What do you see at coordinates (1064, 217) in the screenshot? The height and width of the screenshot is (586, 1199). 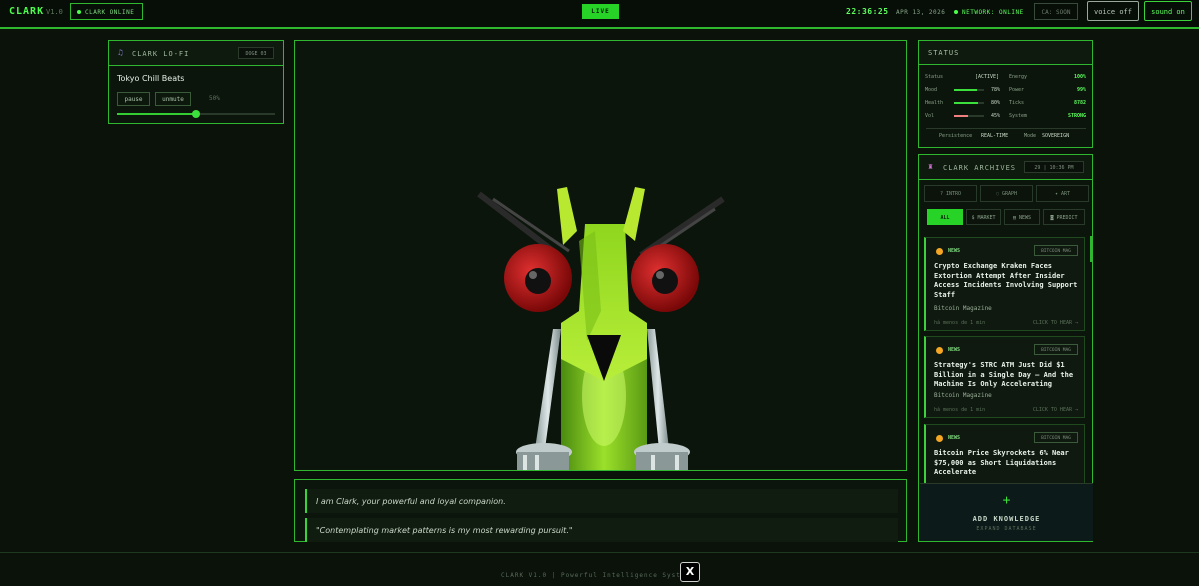 I see `filter-predict: ◙ PREDICT` at bounding box center [1064, 217].